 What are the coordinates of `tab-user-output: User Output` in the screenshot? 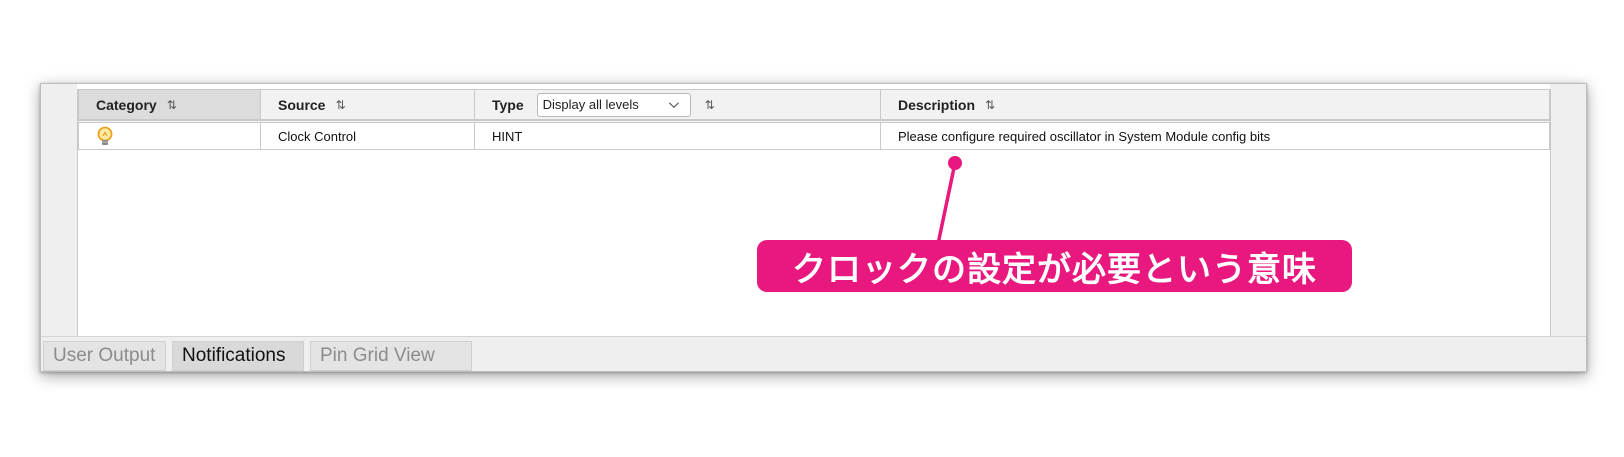 It's located at (104, 356).